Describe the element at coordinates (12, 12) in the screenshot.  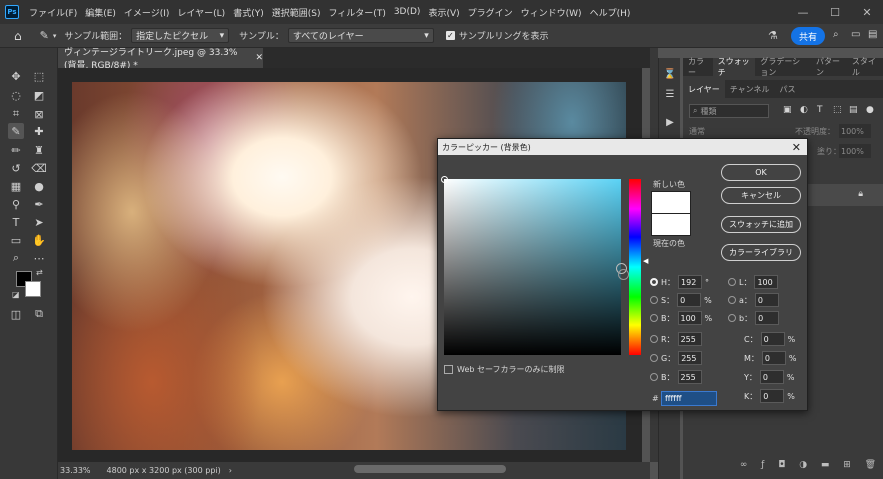
I see `photoshop-logo: Ps` at that location.